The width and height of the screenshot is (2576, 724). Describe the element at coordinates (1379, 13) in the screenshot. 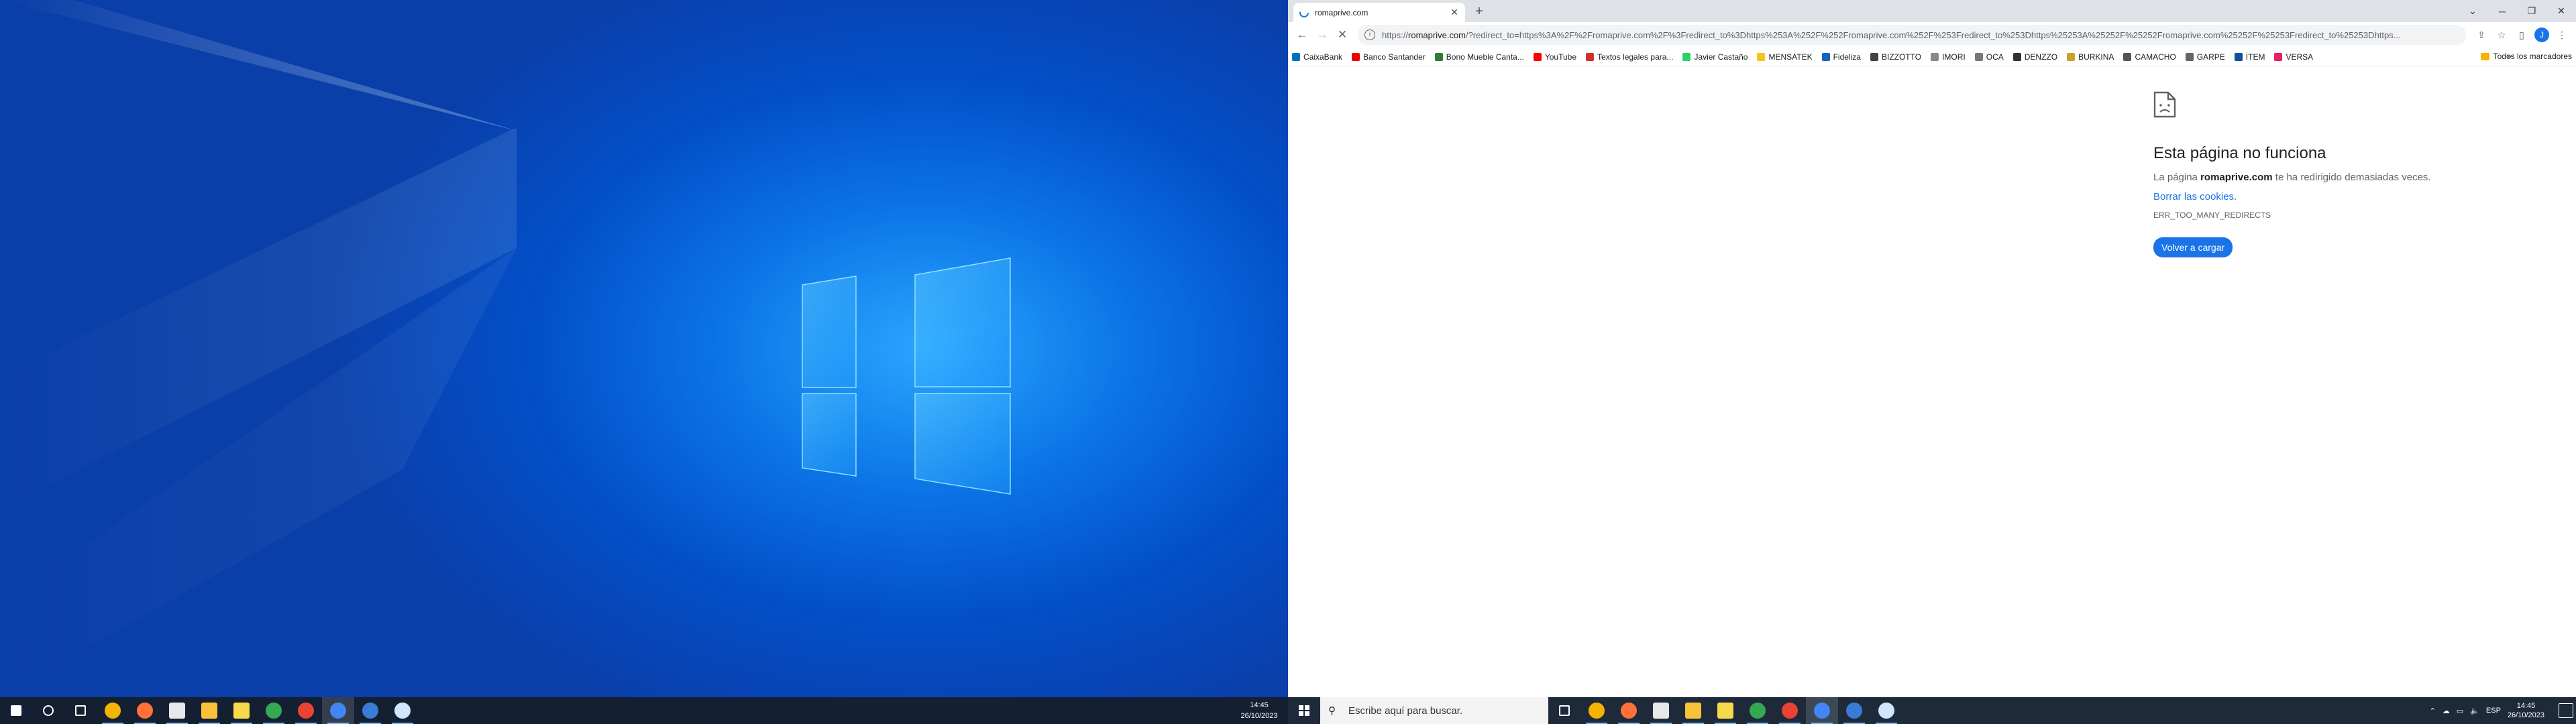

I see `tab-active: romaprive.com ✕` at that location.